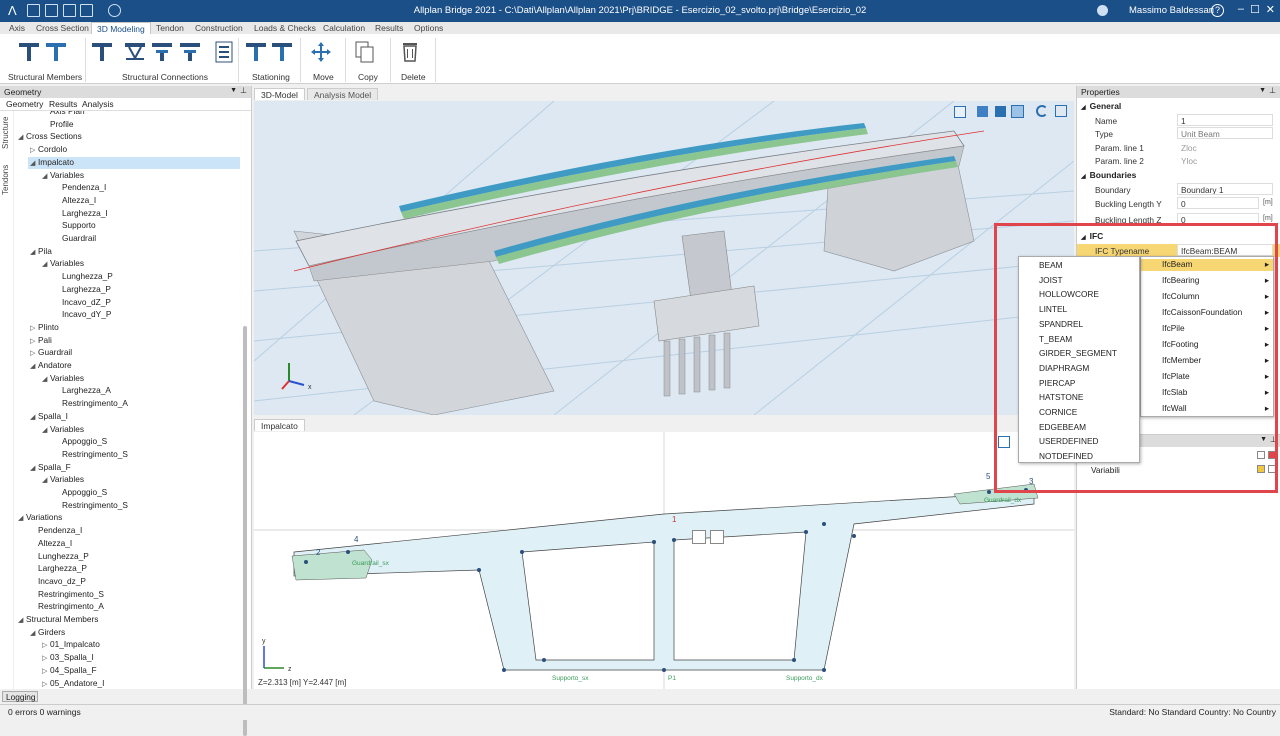 The image size is (1280, 736). Describe the element at coordinates (56, 531) in the screenshot. I see `tree-node: Pendenza_I` at that location.